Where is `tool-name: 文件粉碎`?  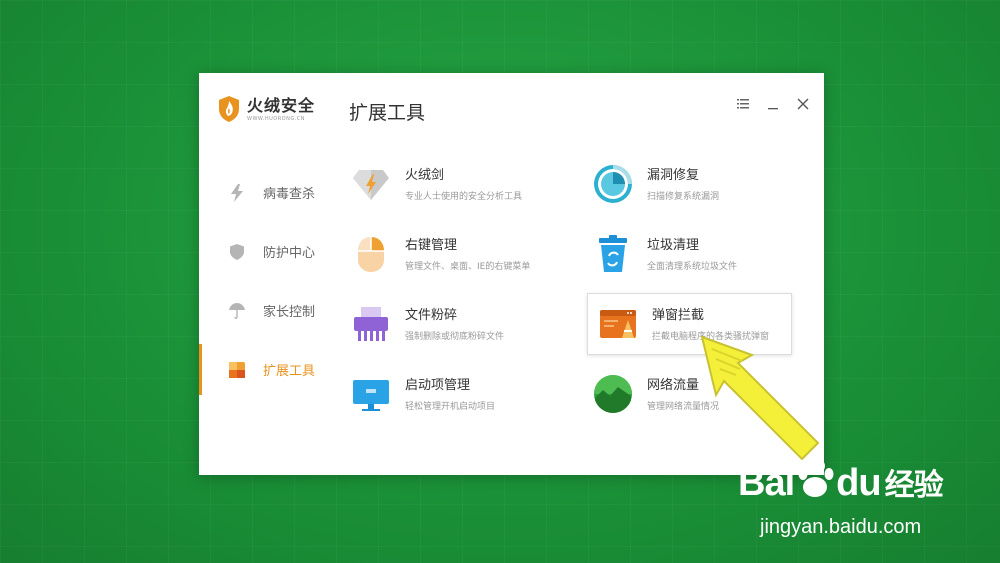 tool-name: 文件粉碎 is located at coordinates (431, 315).